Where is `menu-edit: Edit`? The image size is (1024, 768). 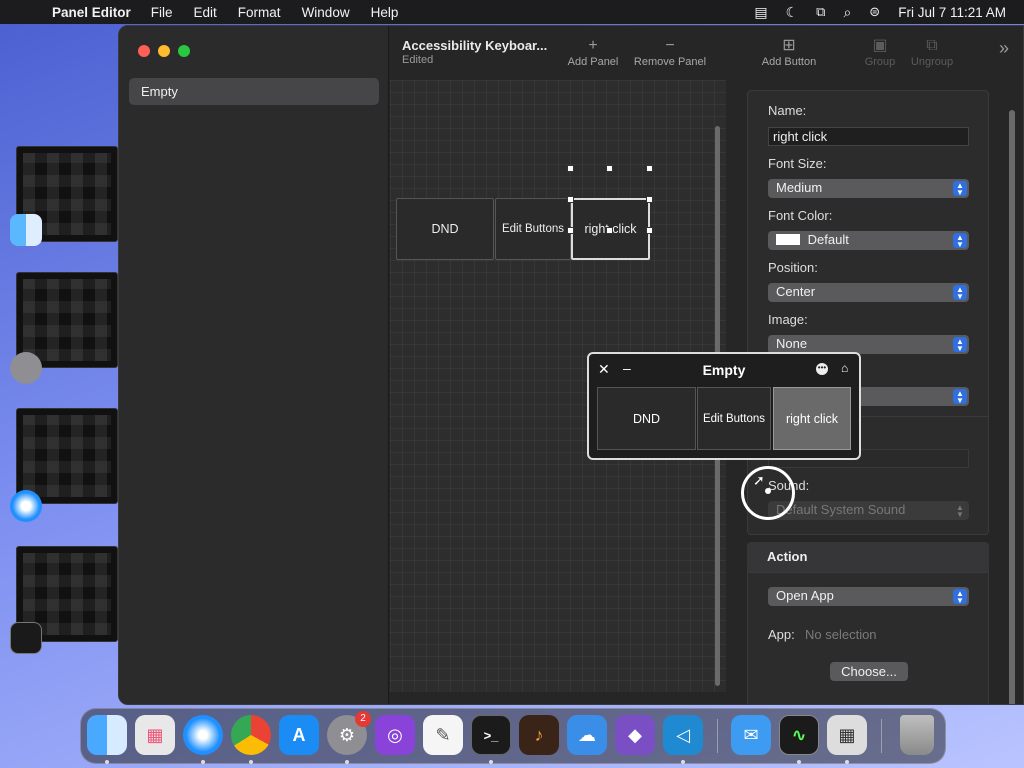
menu-edit: Edit is located at coordinates (205, 12).